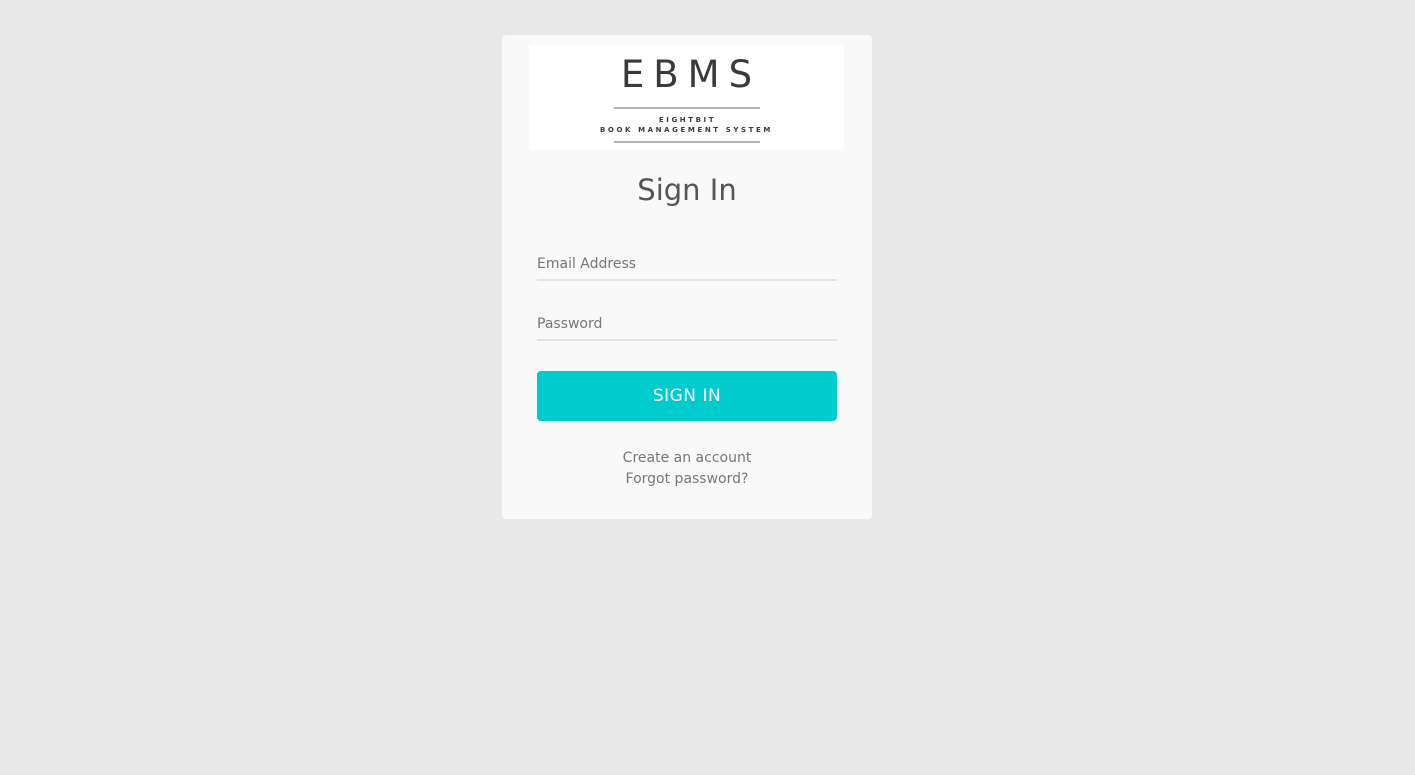  I want to click on password-field-wrapper, so click(687, 322).